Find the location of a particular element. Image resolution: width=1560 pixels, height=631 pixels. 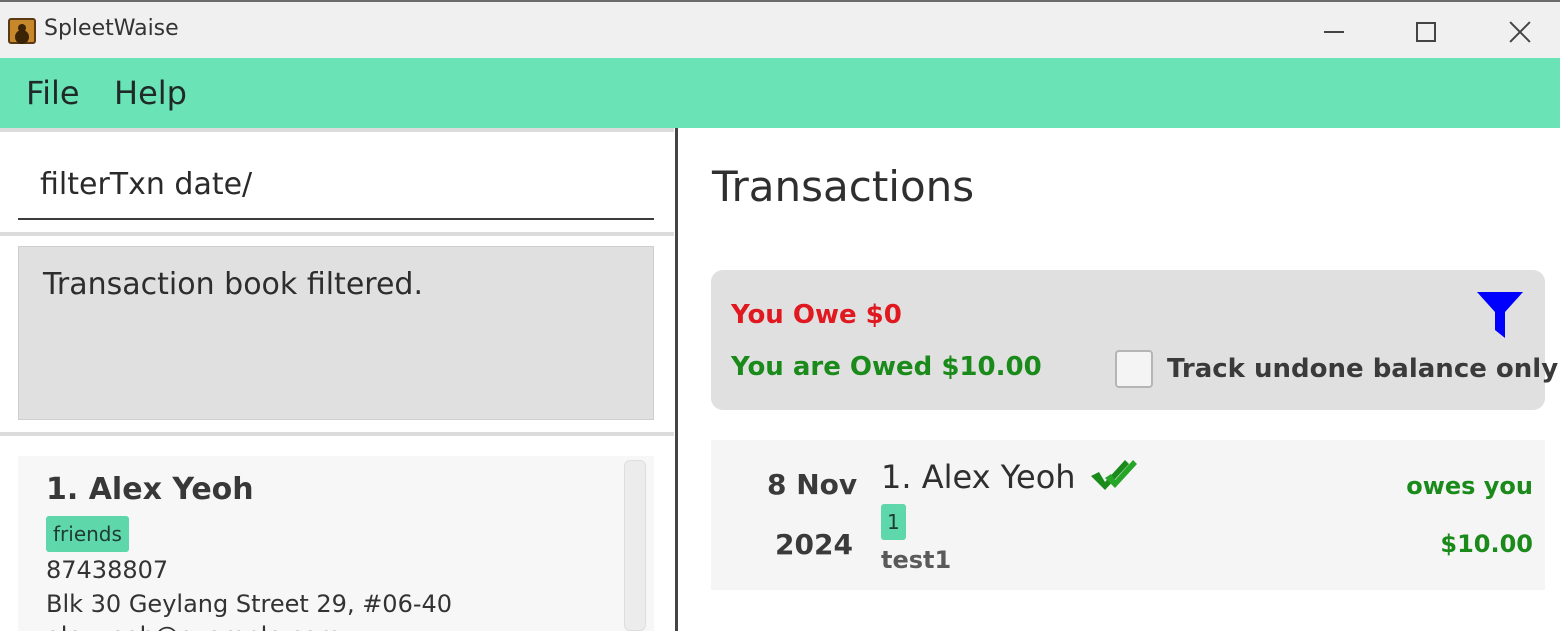

maximize-button is located at coordinates (1426, 32).